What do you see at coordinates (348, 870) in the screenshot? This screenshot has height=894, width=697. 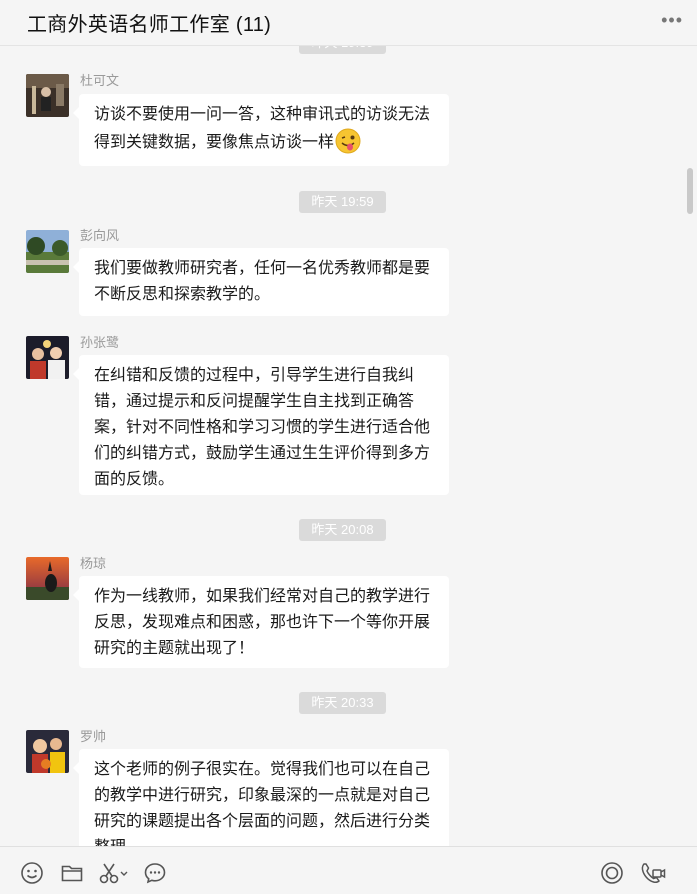 I see `input-toolbar` at bounding box center [348, 870].